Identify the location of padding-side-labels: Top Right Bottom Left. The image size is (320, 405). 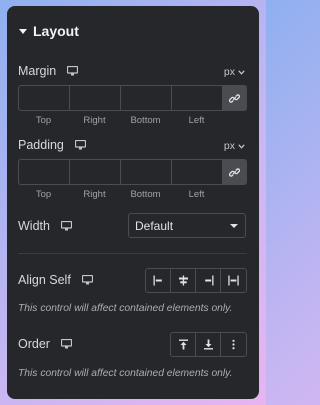
(120, 194).